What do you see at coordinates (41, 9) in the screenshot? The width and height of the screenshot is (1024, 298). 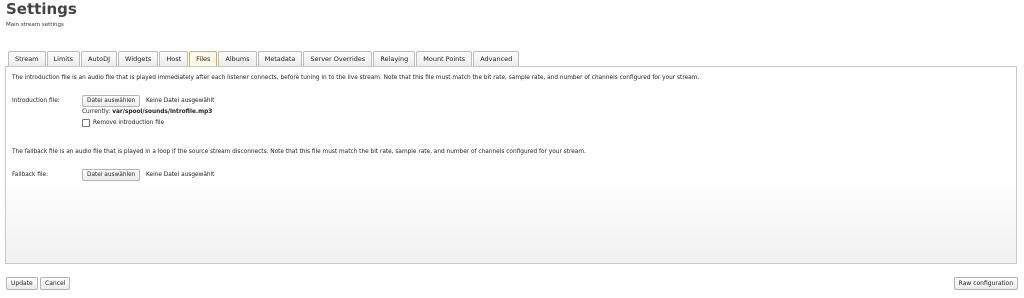 I see `page-title: Settings` at bounding box center [41, 9].